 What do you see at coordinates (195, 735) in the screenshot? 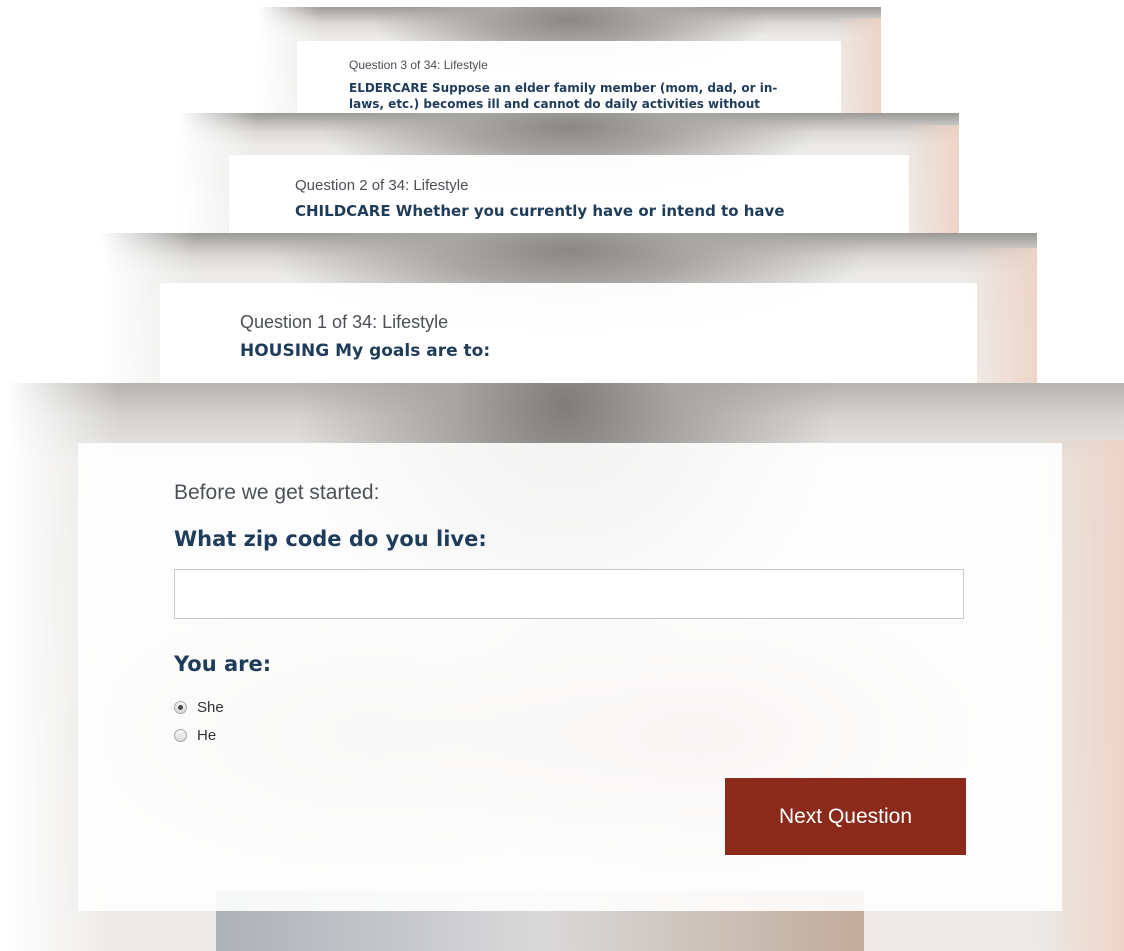
I see `gender-option-he: He` at bounding box center [195, 735].